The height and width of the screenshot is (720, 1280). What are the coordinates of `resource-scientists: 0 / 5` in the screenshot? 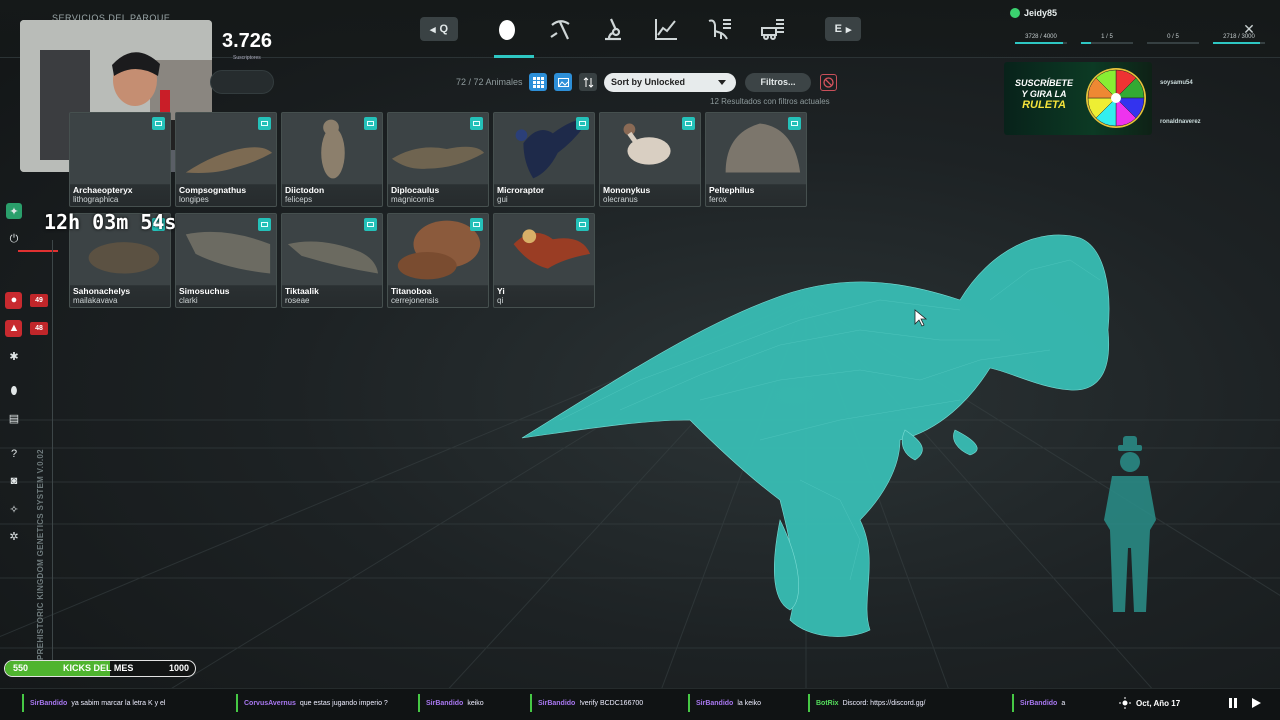 It's located at (1173, 39).